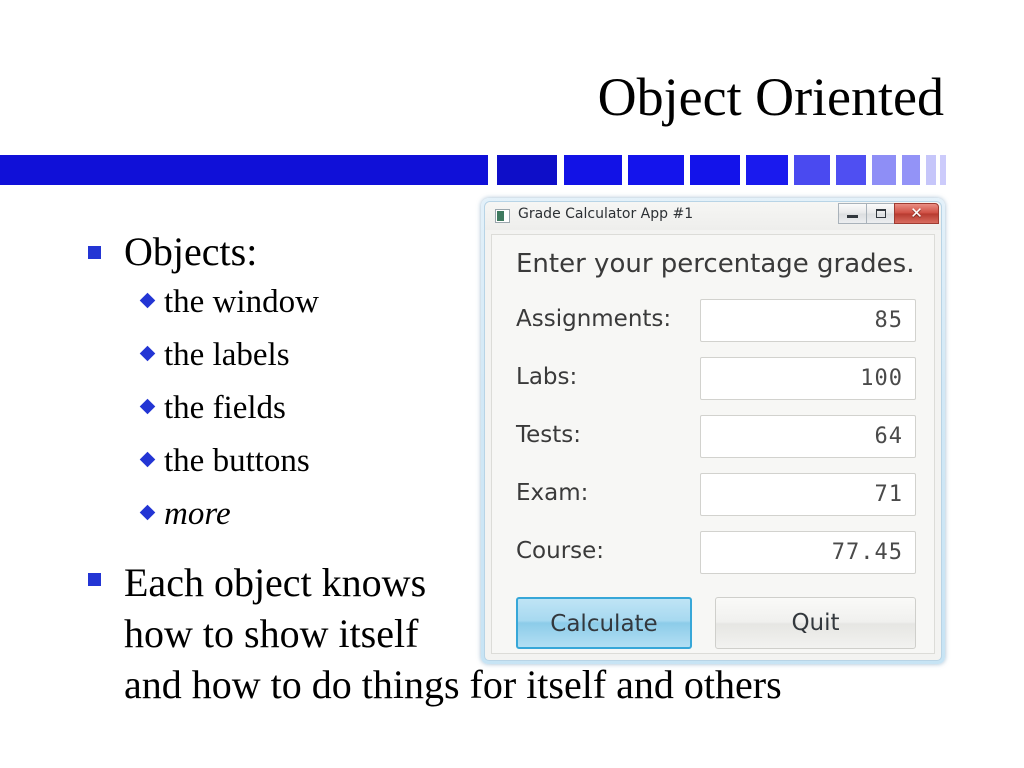 The height and width of the screenshot is (768, 1024). I want to click on assignments-input: 85, so click(808, 320).